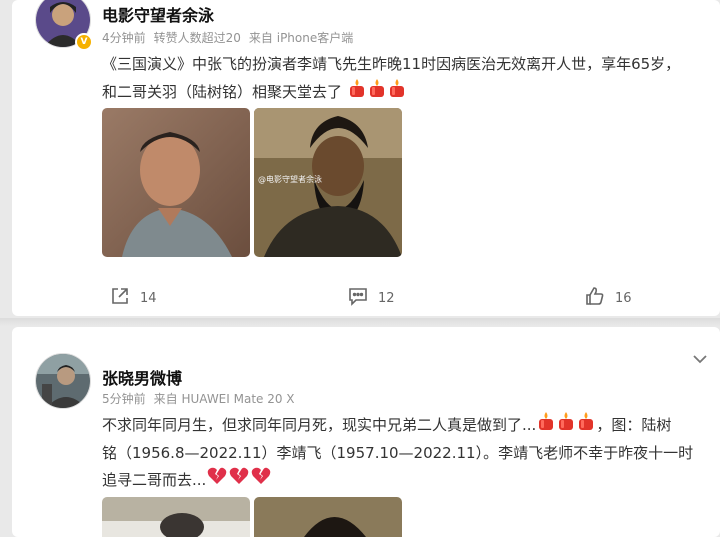  Describe the element at coordinates (301, 38) in the screenshot. I see `post-source: 来自 iPhone客户端` at that location.